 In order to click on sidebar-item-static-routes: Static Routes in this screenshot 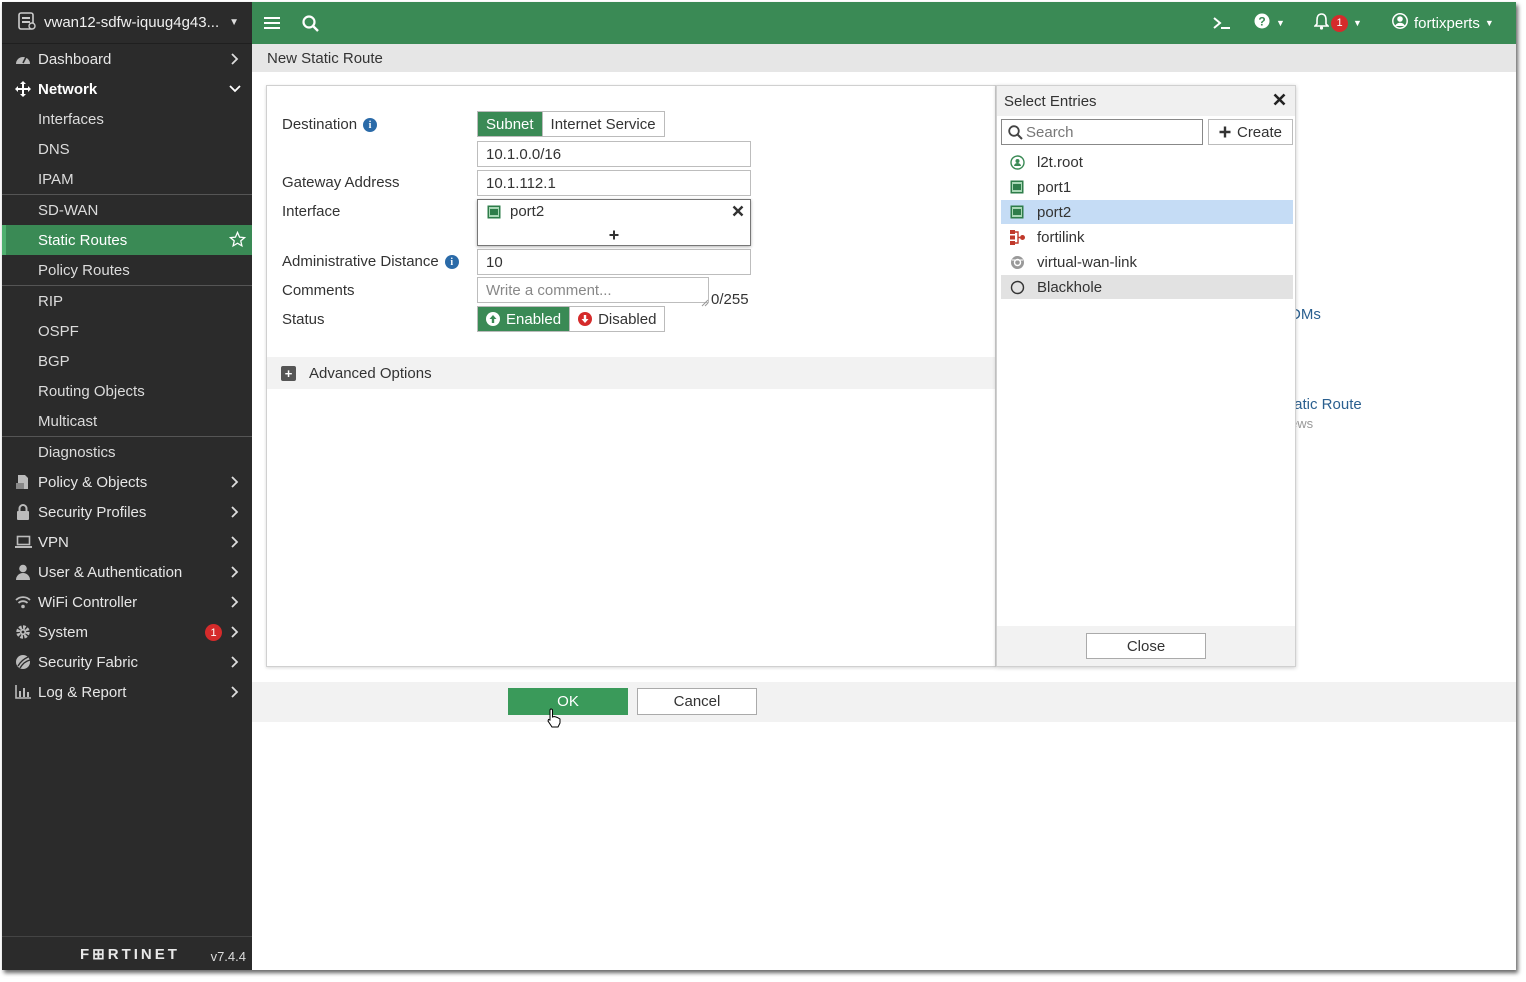, I will do `click(127, 240)`.